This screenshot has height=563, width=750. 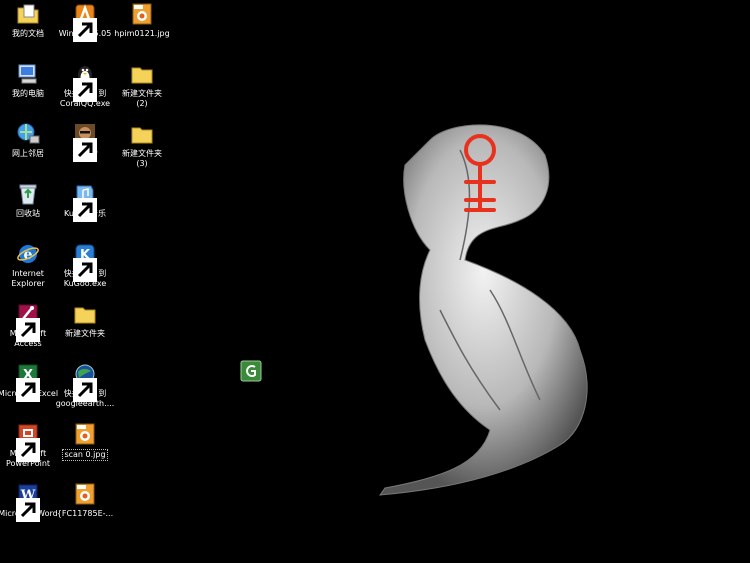 I want to click on excel-icon: X, so click(x=28, y=382).